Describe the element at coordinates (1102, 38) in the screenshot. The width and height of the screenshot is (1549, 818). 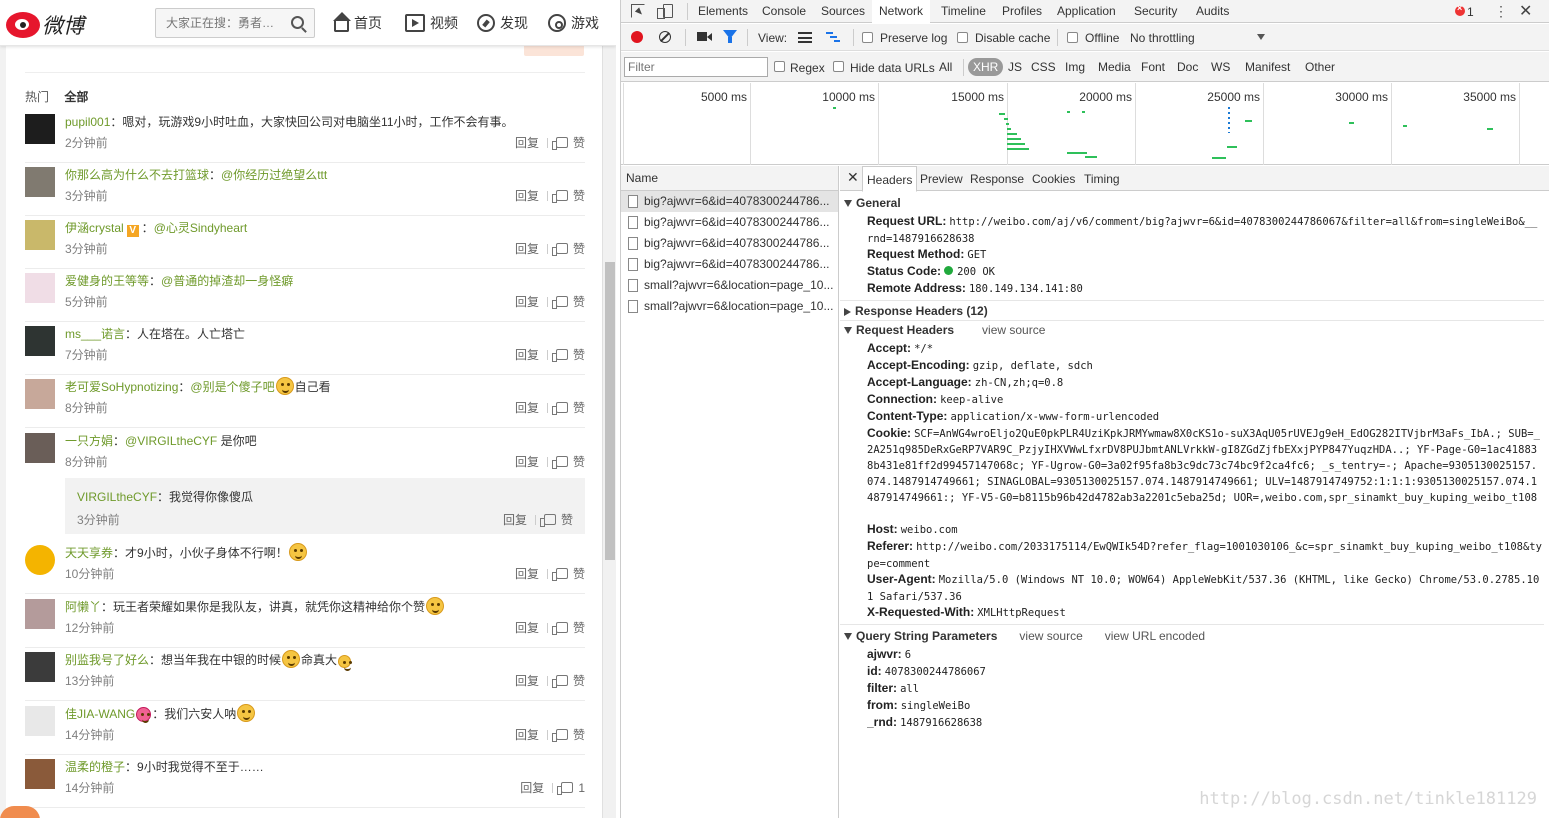
I see `offline-label: Offline` at that location.